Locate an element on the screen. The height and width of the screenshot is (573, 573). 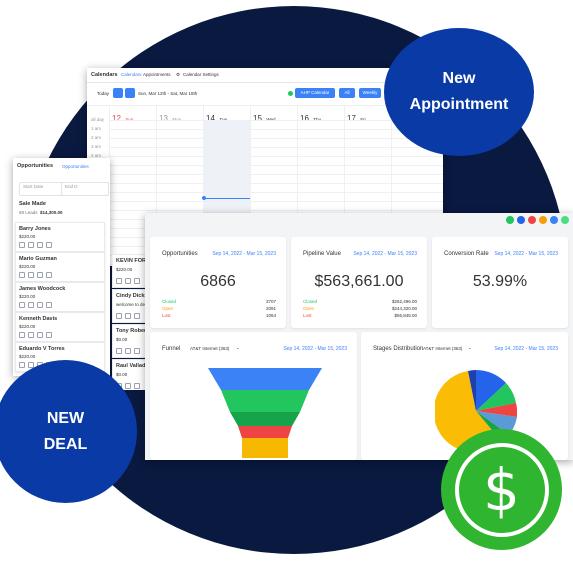
time-label: 1 am is located at coordinates (96, 128).